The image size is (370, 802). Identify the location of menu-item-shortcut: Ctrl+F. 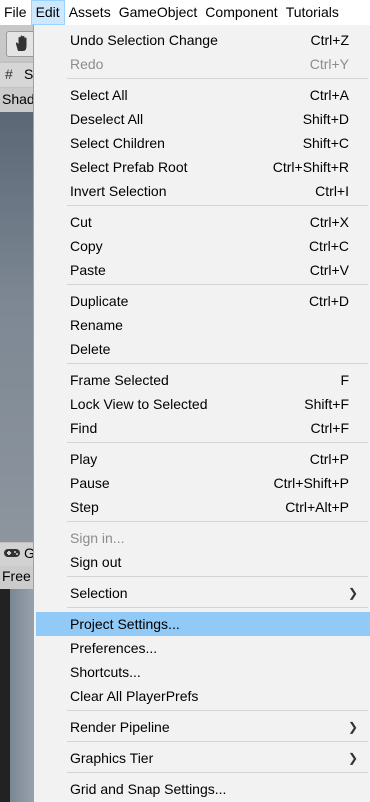
(330, 428).